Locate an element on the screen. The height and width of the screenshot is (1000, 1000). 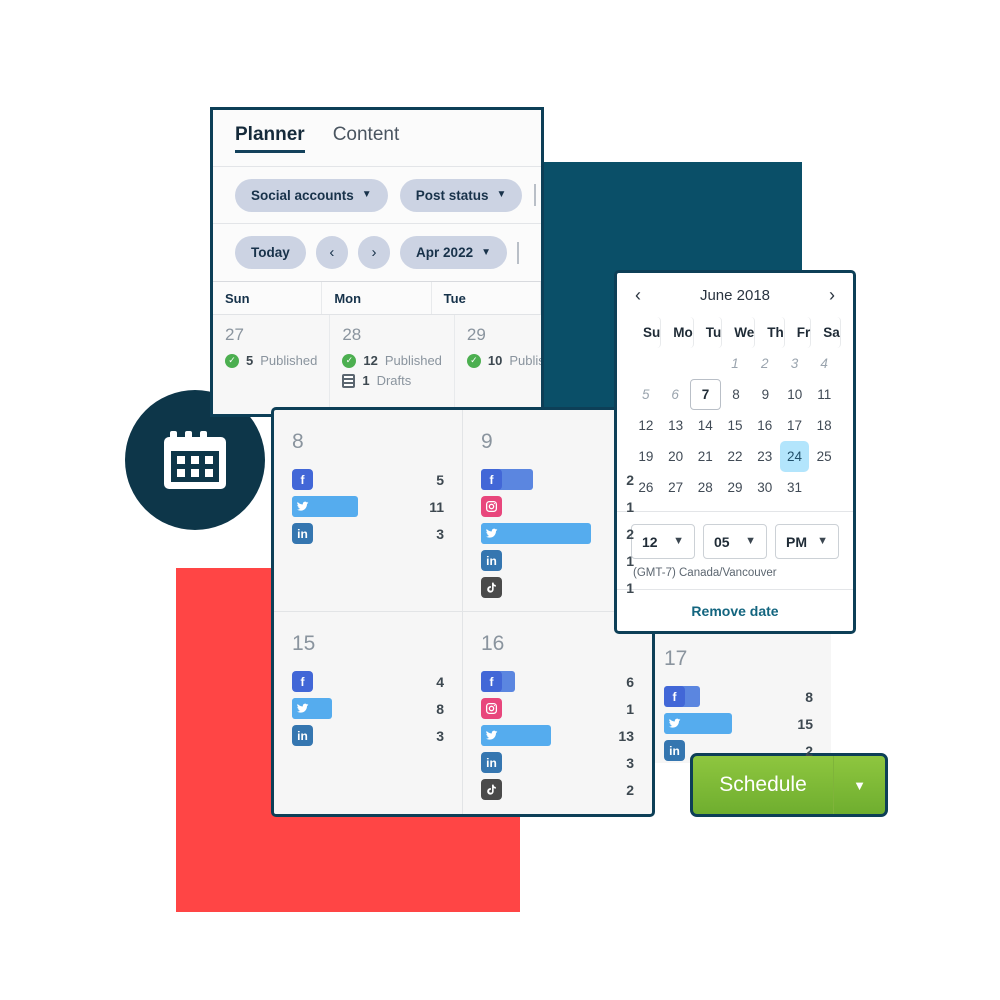
next-month-button: › is located at coordinates (374, 252).